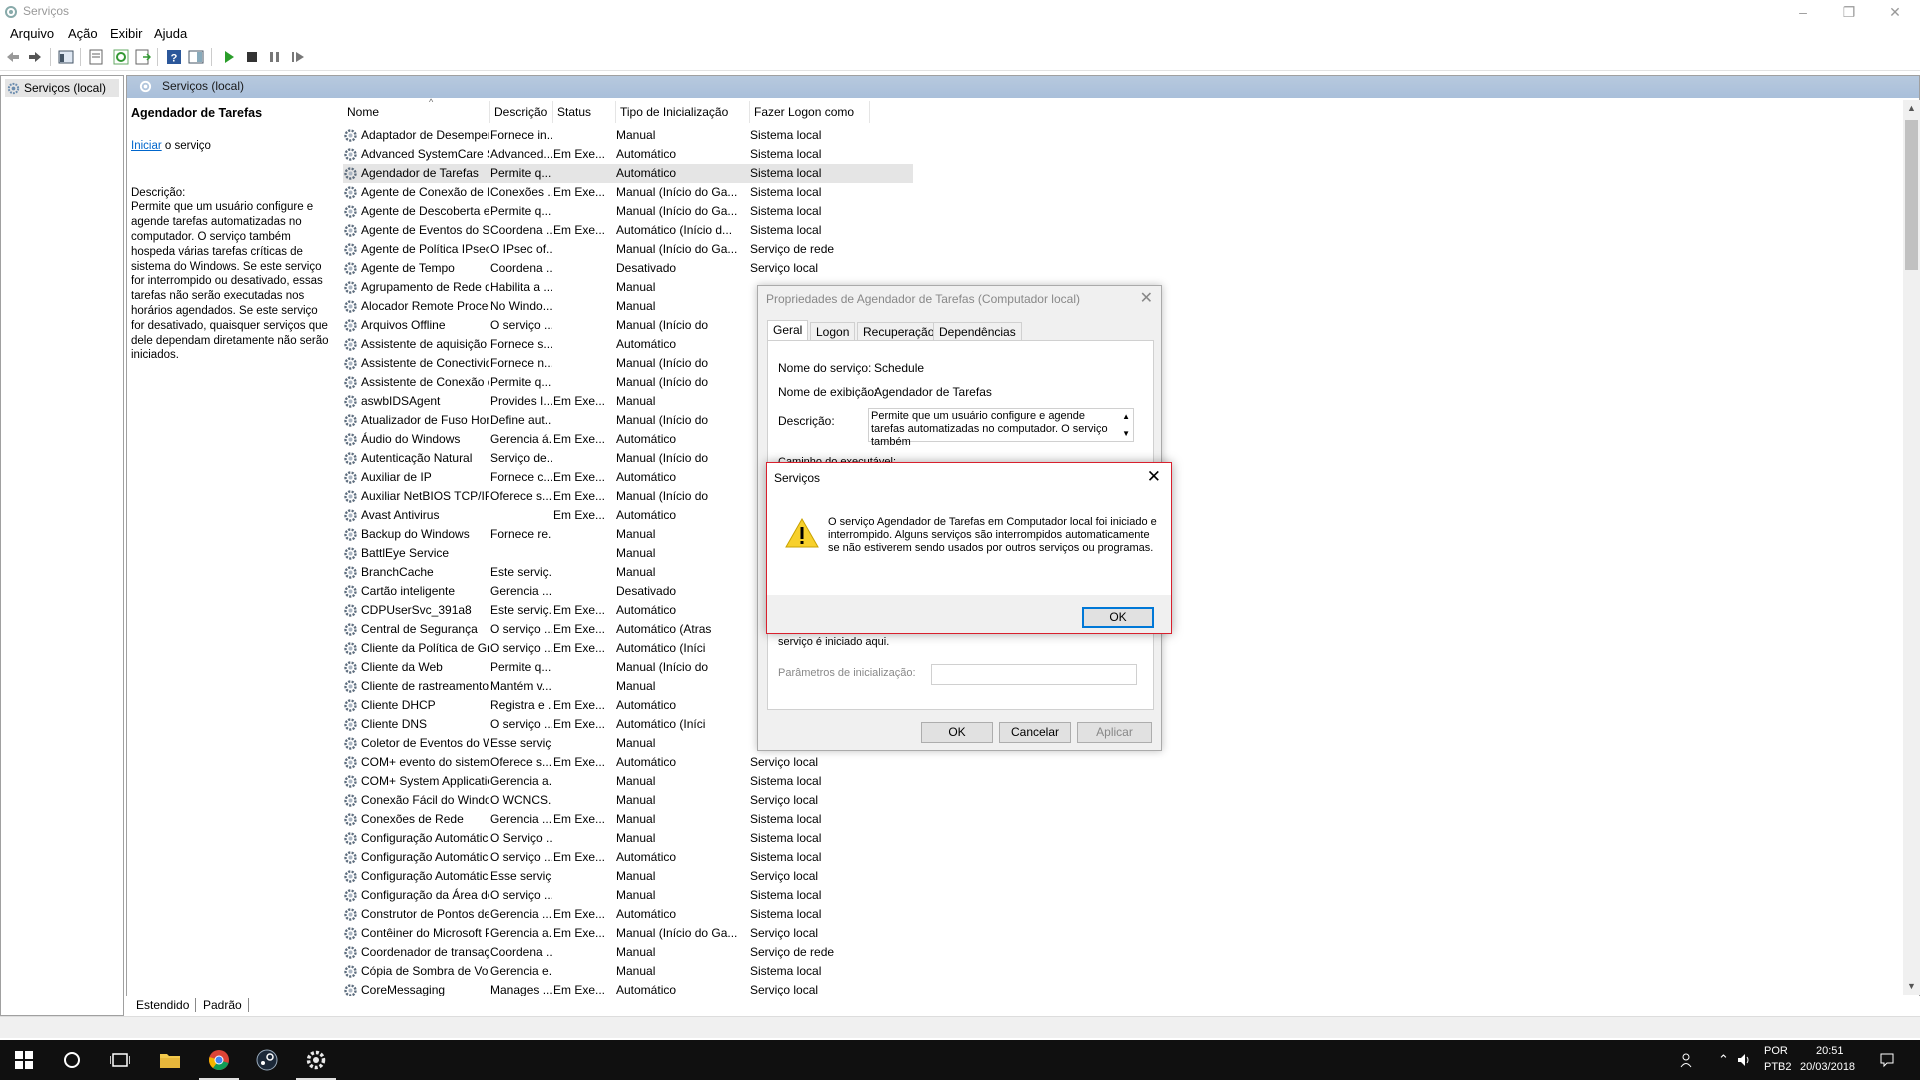  I want to click on tab-estendido: Estendido, so click(163, 1005).